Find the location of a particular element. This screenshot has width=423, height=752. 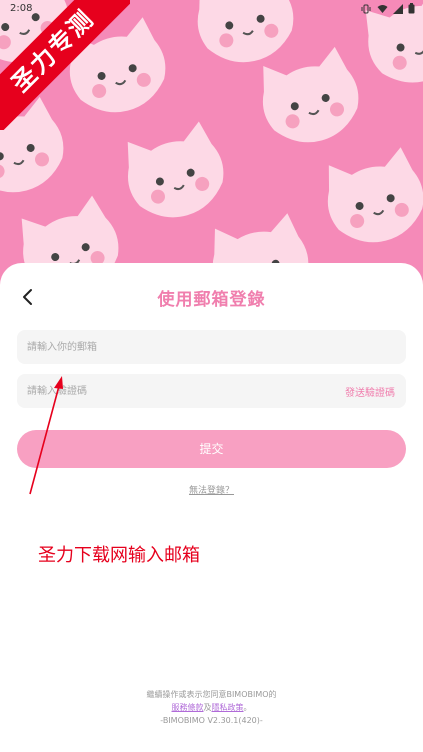

cannot-login-link-wrap: 無法登錄？ is located at coordinates (211, 489).